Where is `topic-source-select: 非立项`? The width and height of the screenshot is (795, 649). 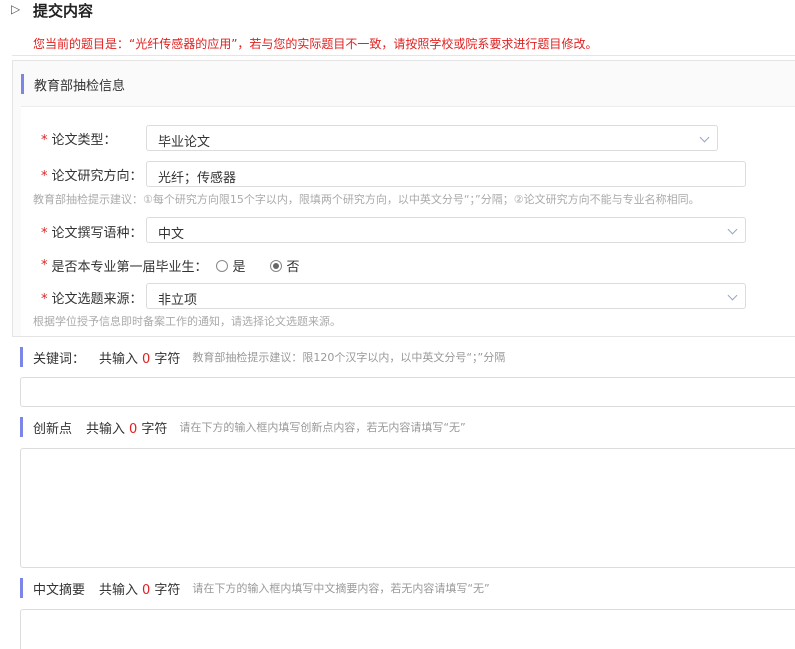
topic-source-select: 非立项 is located at coordinates (446, 296).